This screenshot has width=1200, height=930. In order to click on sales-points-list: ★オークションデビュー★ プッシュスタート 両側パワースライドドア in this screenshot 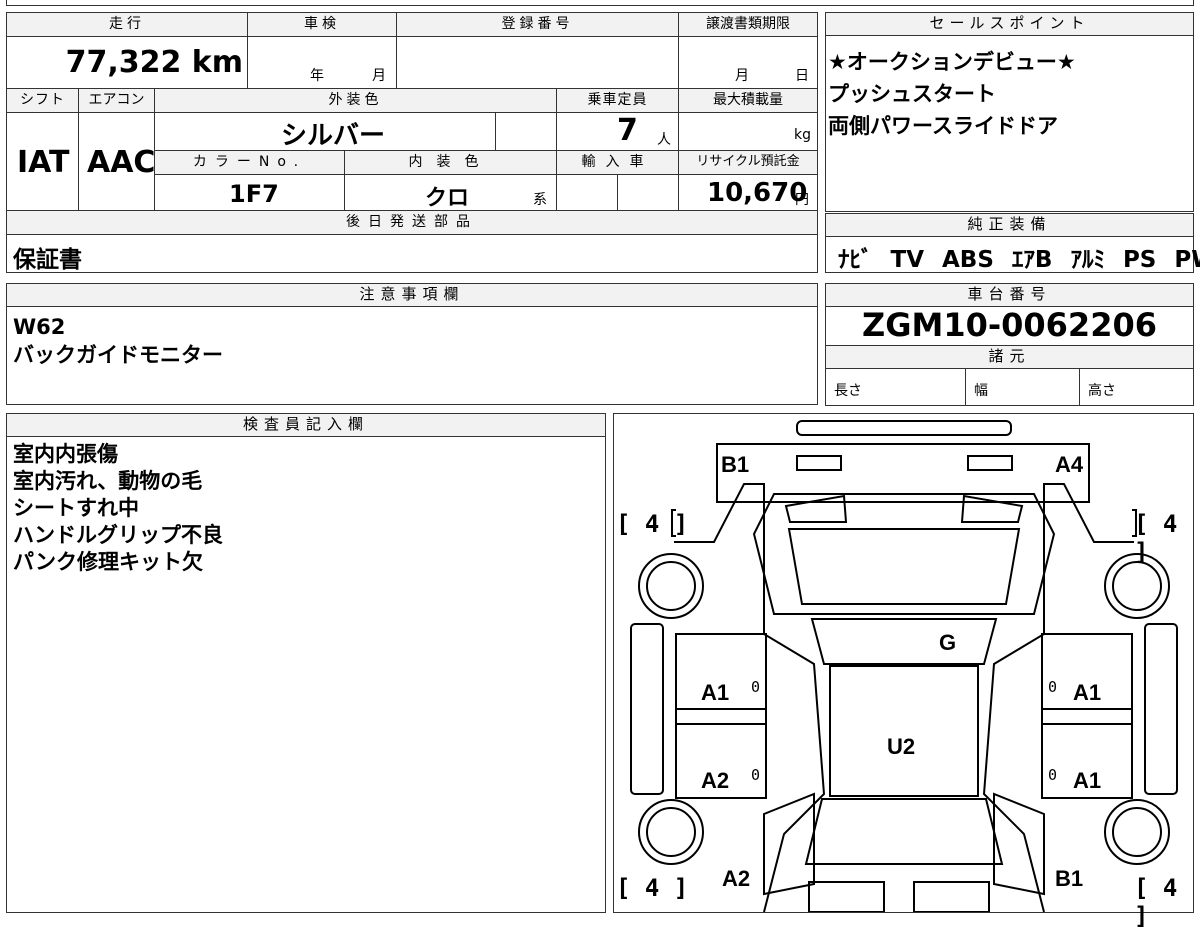, I will do `click(1009, 89)`.